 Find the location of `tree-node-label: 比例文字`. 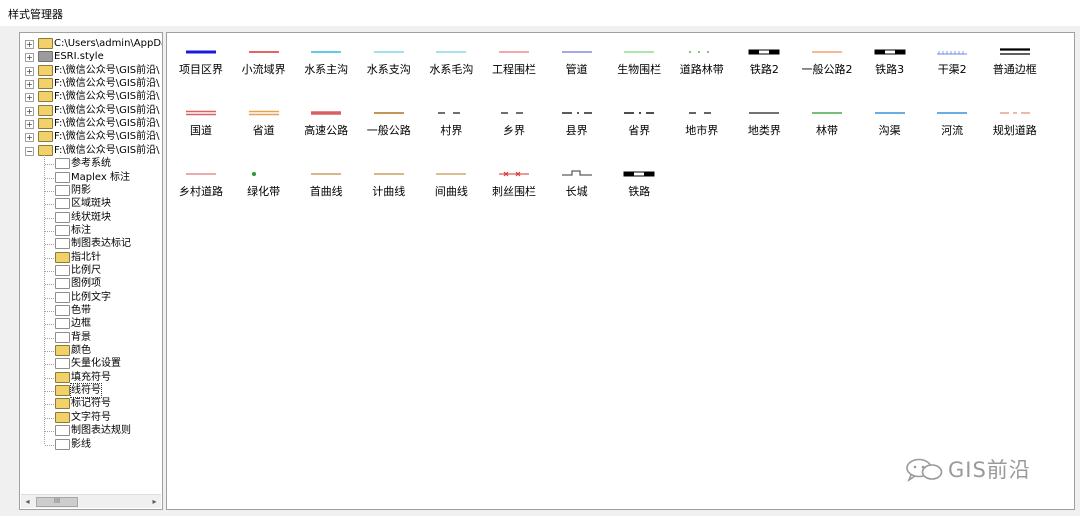

tree-node-label: 比例文字 is located at coordinates (91, 297).